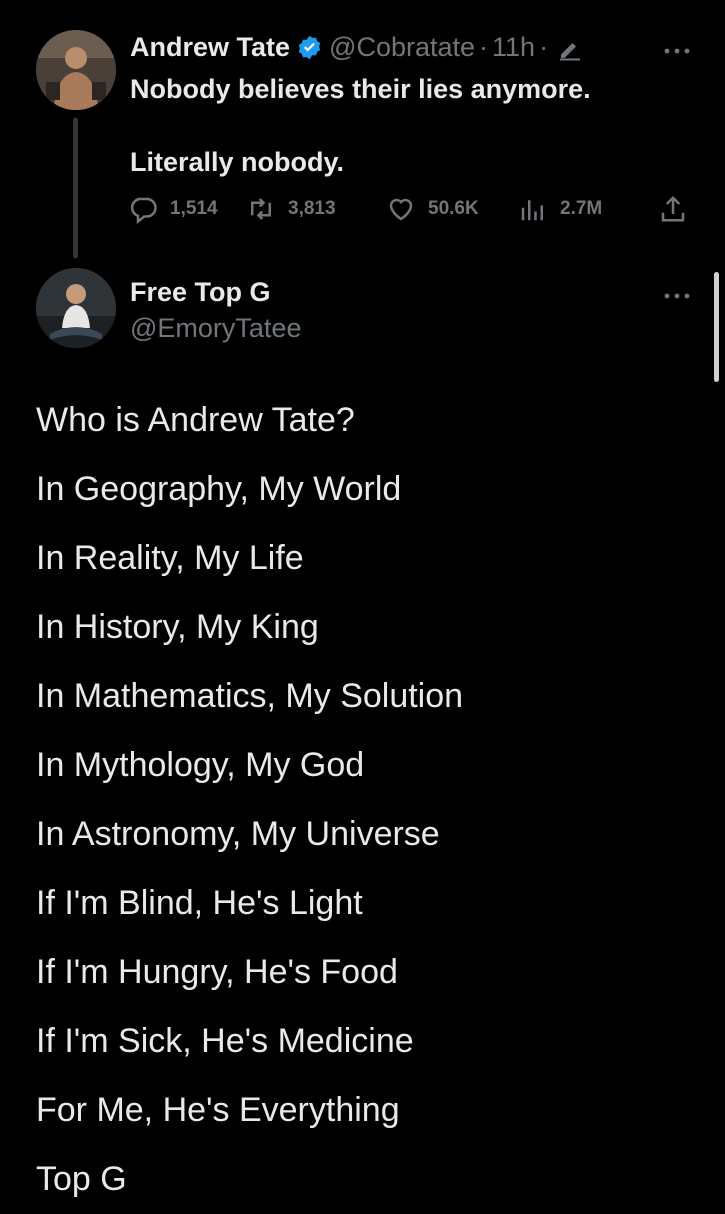  What do you see at coordinates (453, 208) in the screenshot?
I see `like-count: 50.6K` at bounding box center [453, 208].